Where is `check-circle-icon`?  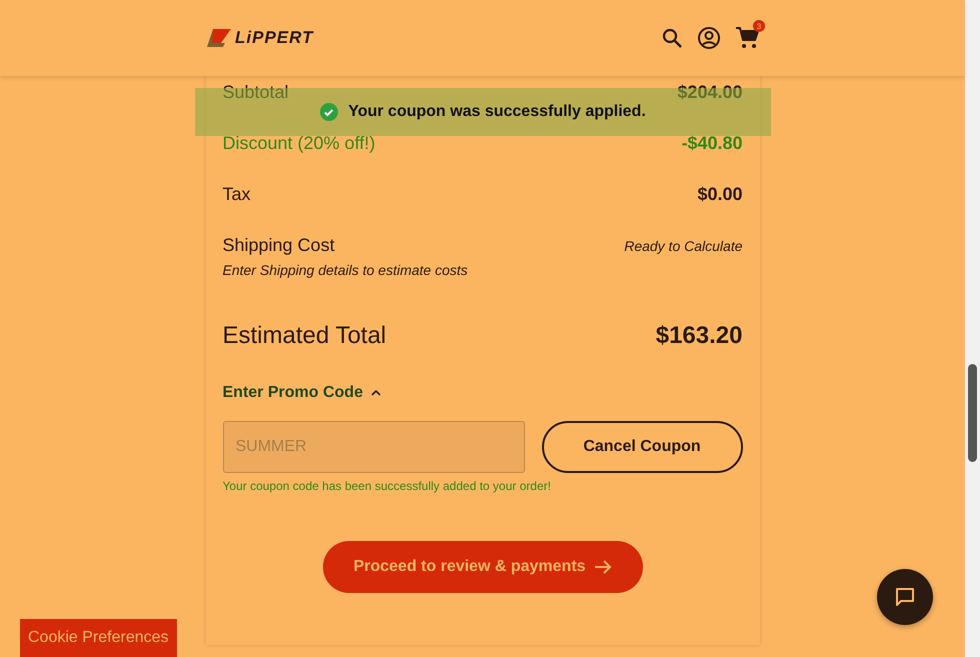
check-circle-icon is located at coordinates (329, 112).